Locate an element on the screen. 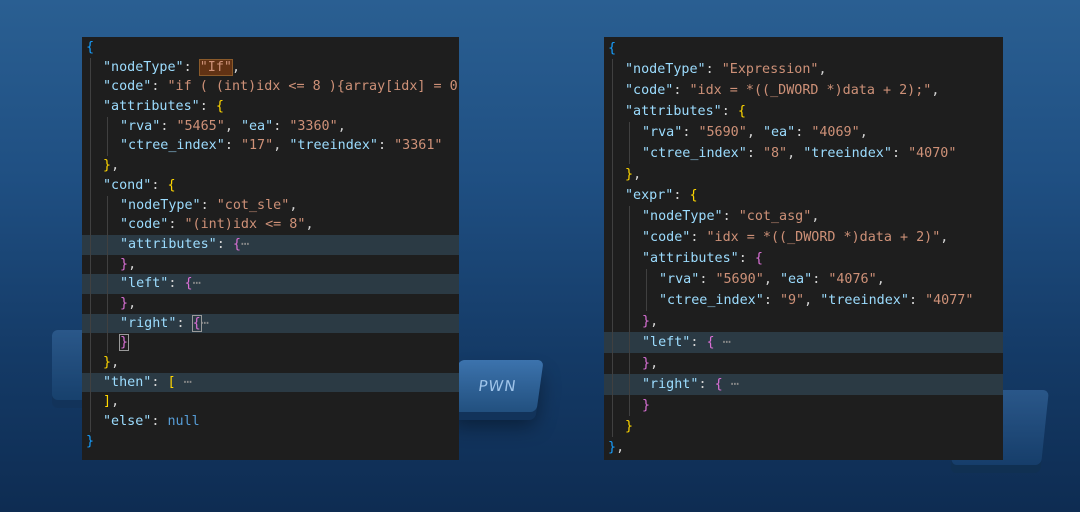  code-line: "rva": "5690", "ea": "4076", is located at coordinates (803, 279).